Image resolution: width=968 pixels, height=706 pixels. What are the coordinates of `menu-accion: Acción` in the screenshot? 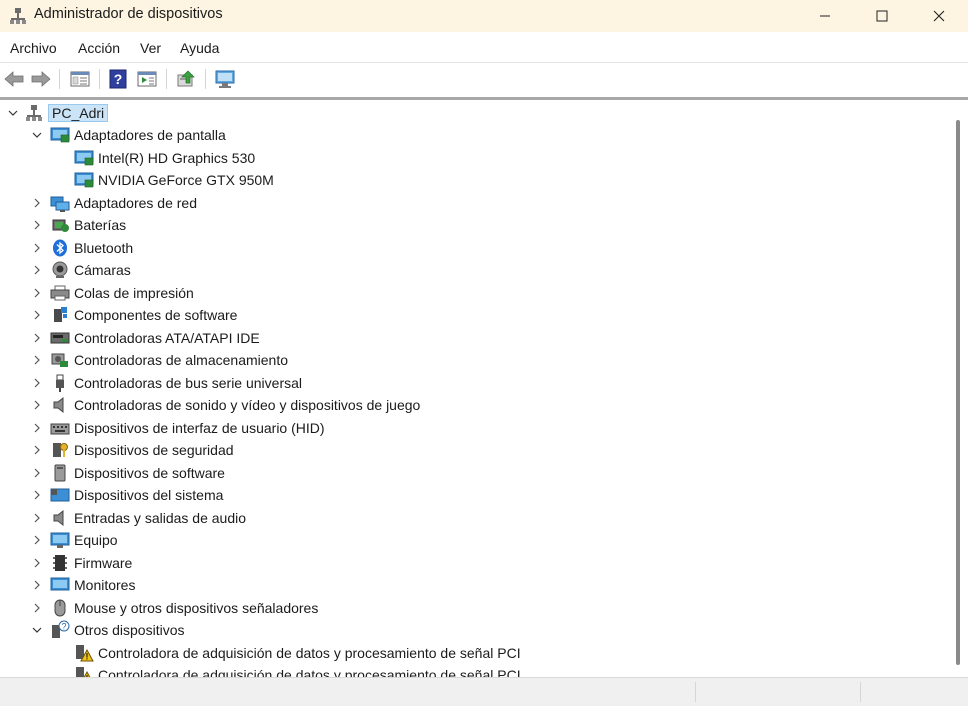 It's located at (99, 48).